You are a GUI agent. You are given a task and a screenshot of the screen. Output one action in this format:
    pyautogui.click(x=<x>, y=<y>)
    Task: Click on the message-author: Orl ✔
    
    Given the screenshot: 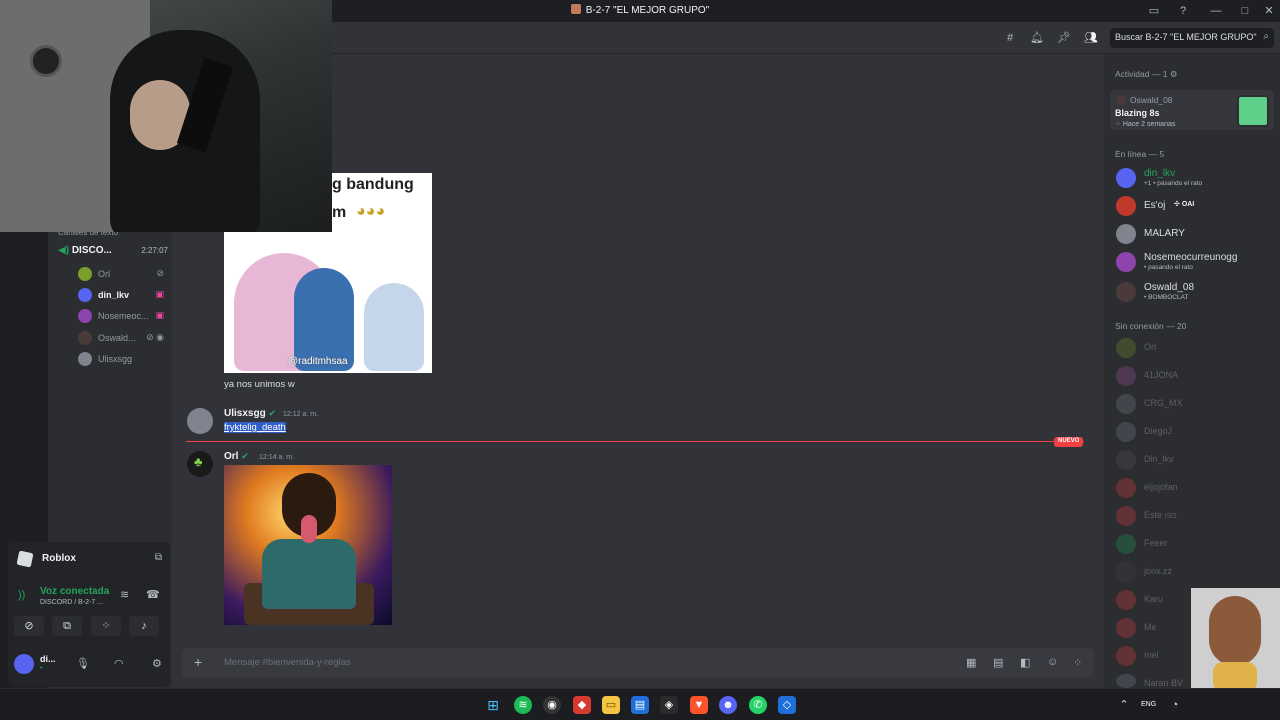 What is the action you would take?
    pyautogui.click(x=236, y=456)
    